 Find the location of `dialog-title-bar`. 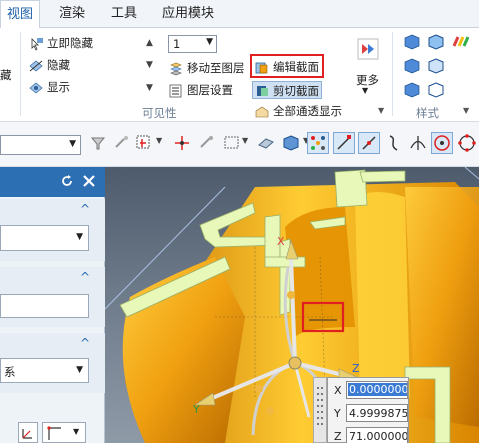

dialog-title-bar is located at coordinates (52, 182).